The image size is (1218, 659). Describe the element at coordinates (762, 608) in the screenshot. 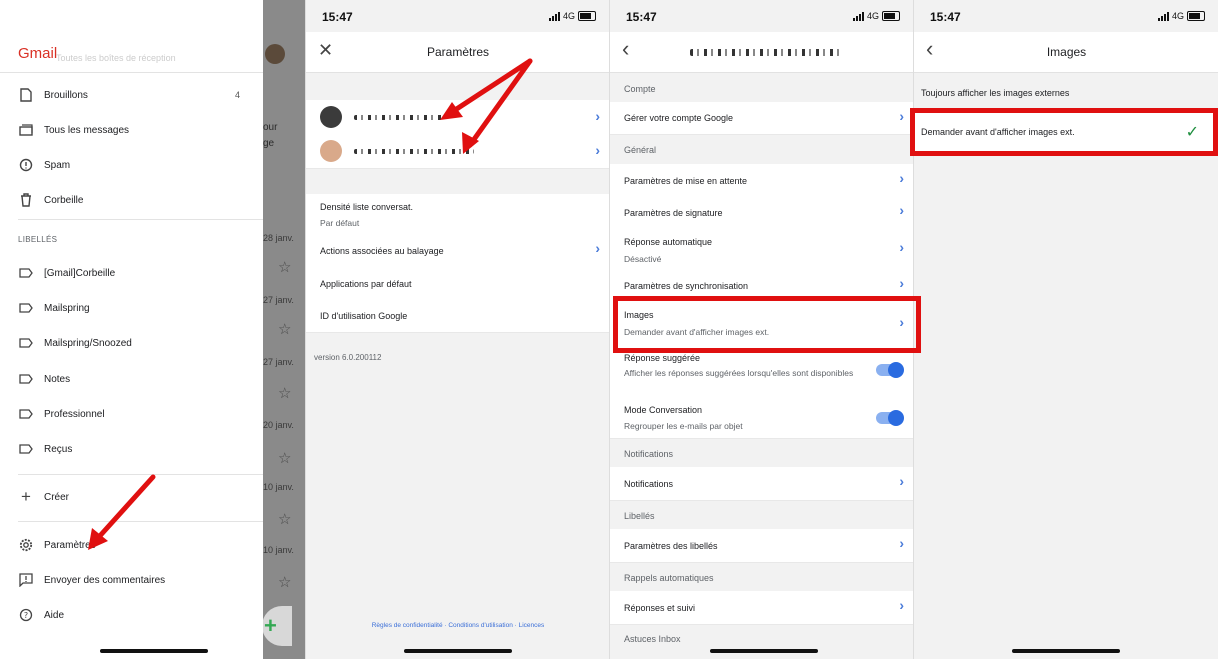

I see `reminders-row: Réponses et suivi ›` at that location.